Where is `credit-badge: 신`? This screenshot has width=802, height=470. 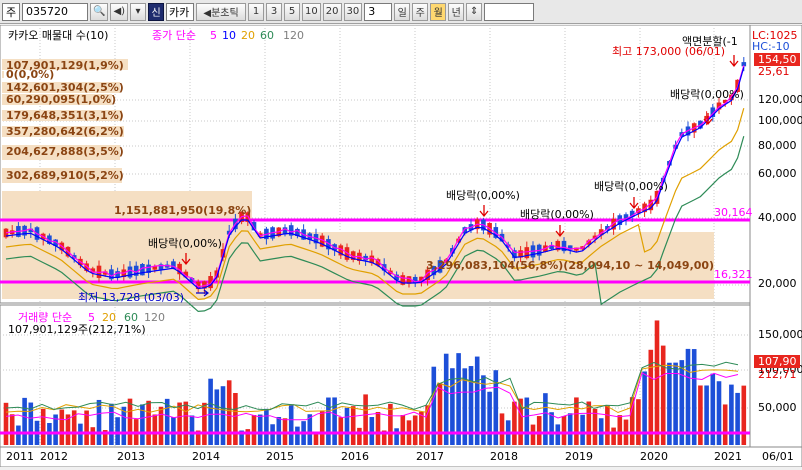 credit-badge: 신 is located at coordinates (156, 11).